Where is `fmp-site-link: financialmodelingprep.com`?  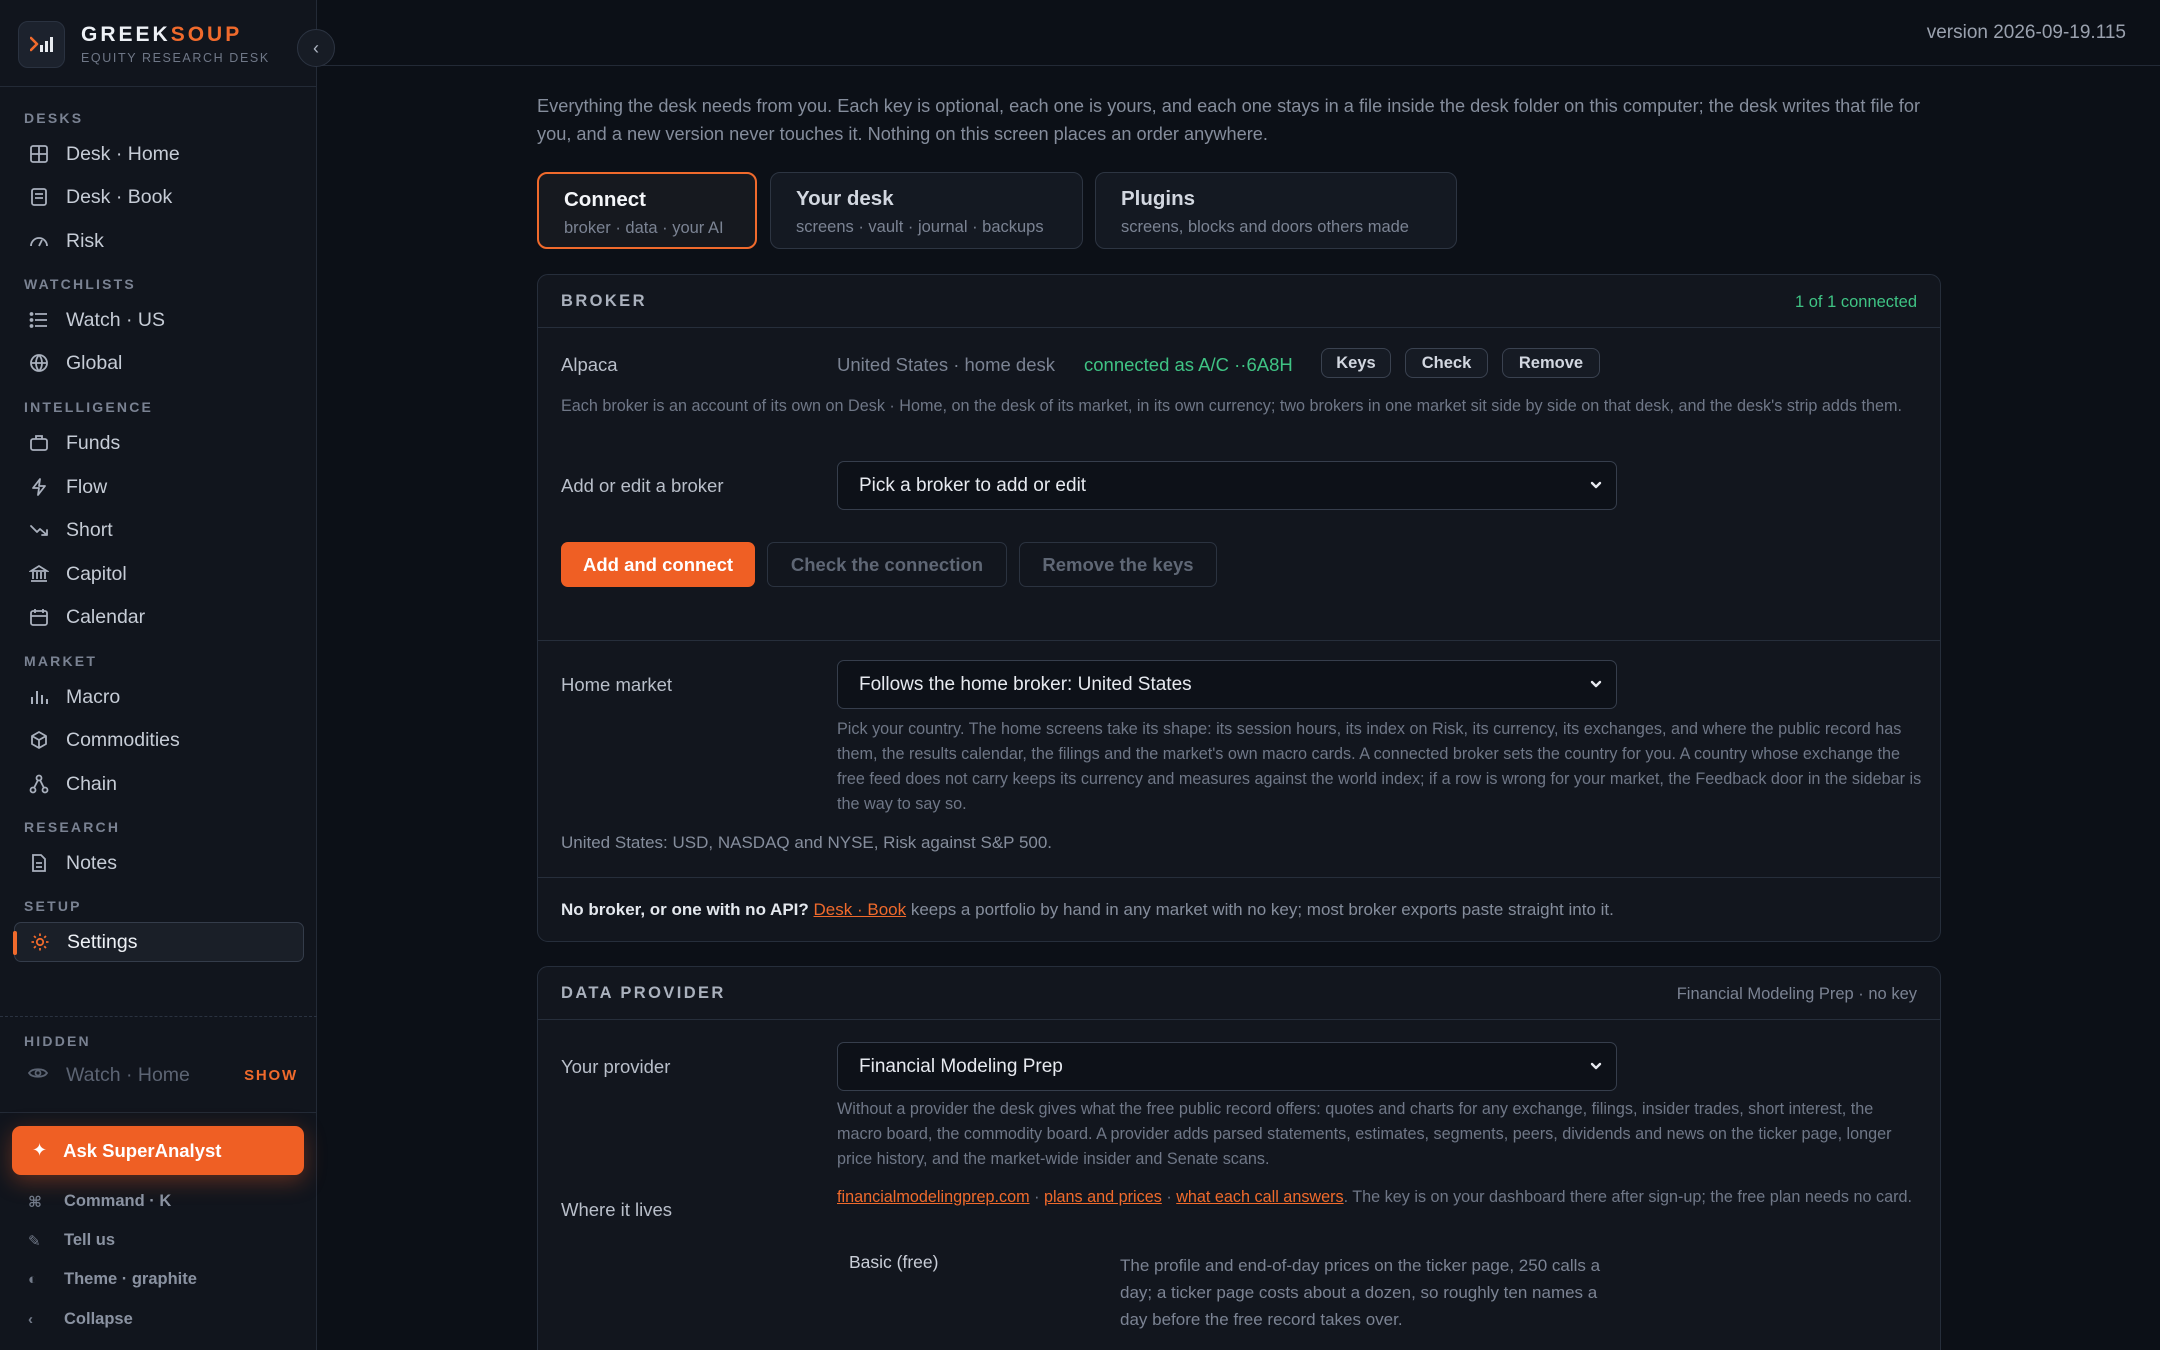 fmp-site-link: financialmodelingprep.com is located at coordinates (933, 1197).